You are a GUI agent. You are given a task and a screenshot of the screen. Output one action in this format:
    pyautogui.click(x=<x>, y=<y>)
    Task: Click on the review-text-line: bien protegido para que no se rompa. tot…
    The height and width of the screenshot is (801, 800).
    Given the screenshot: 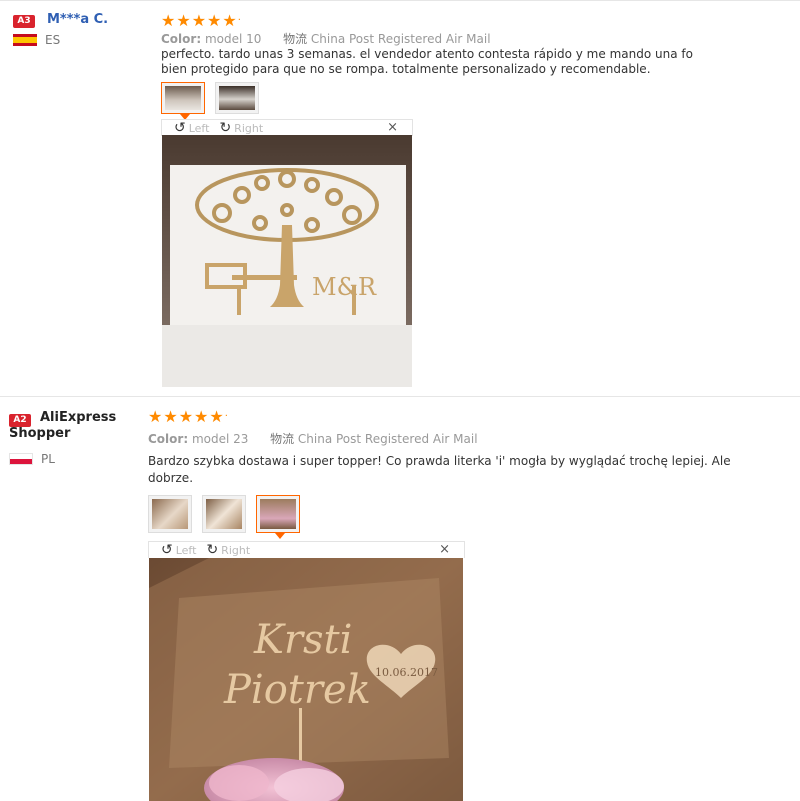 What is the action you would take?
    pyautogui.click(x=406, y=69)
    